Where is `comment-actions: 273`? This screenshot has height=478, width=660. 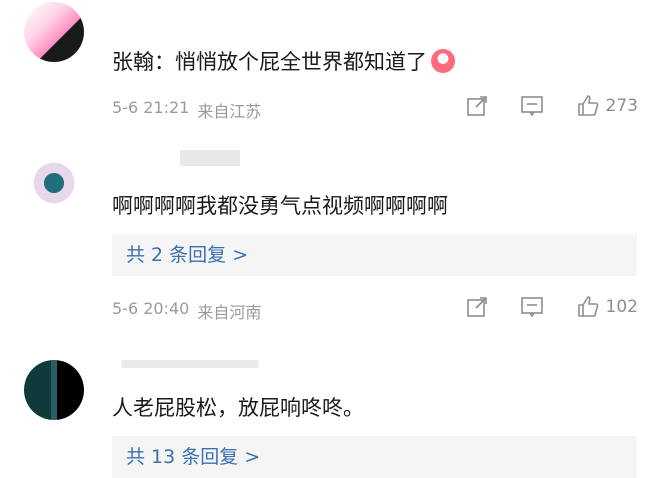
comment-actions: 273 is located at coordinates (552, 106).